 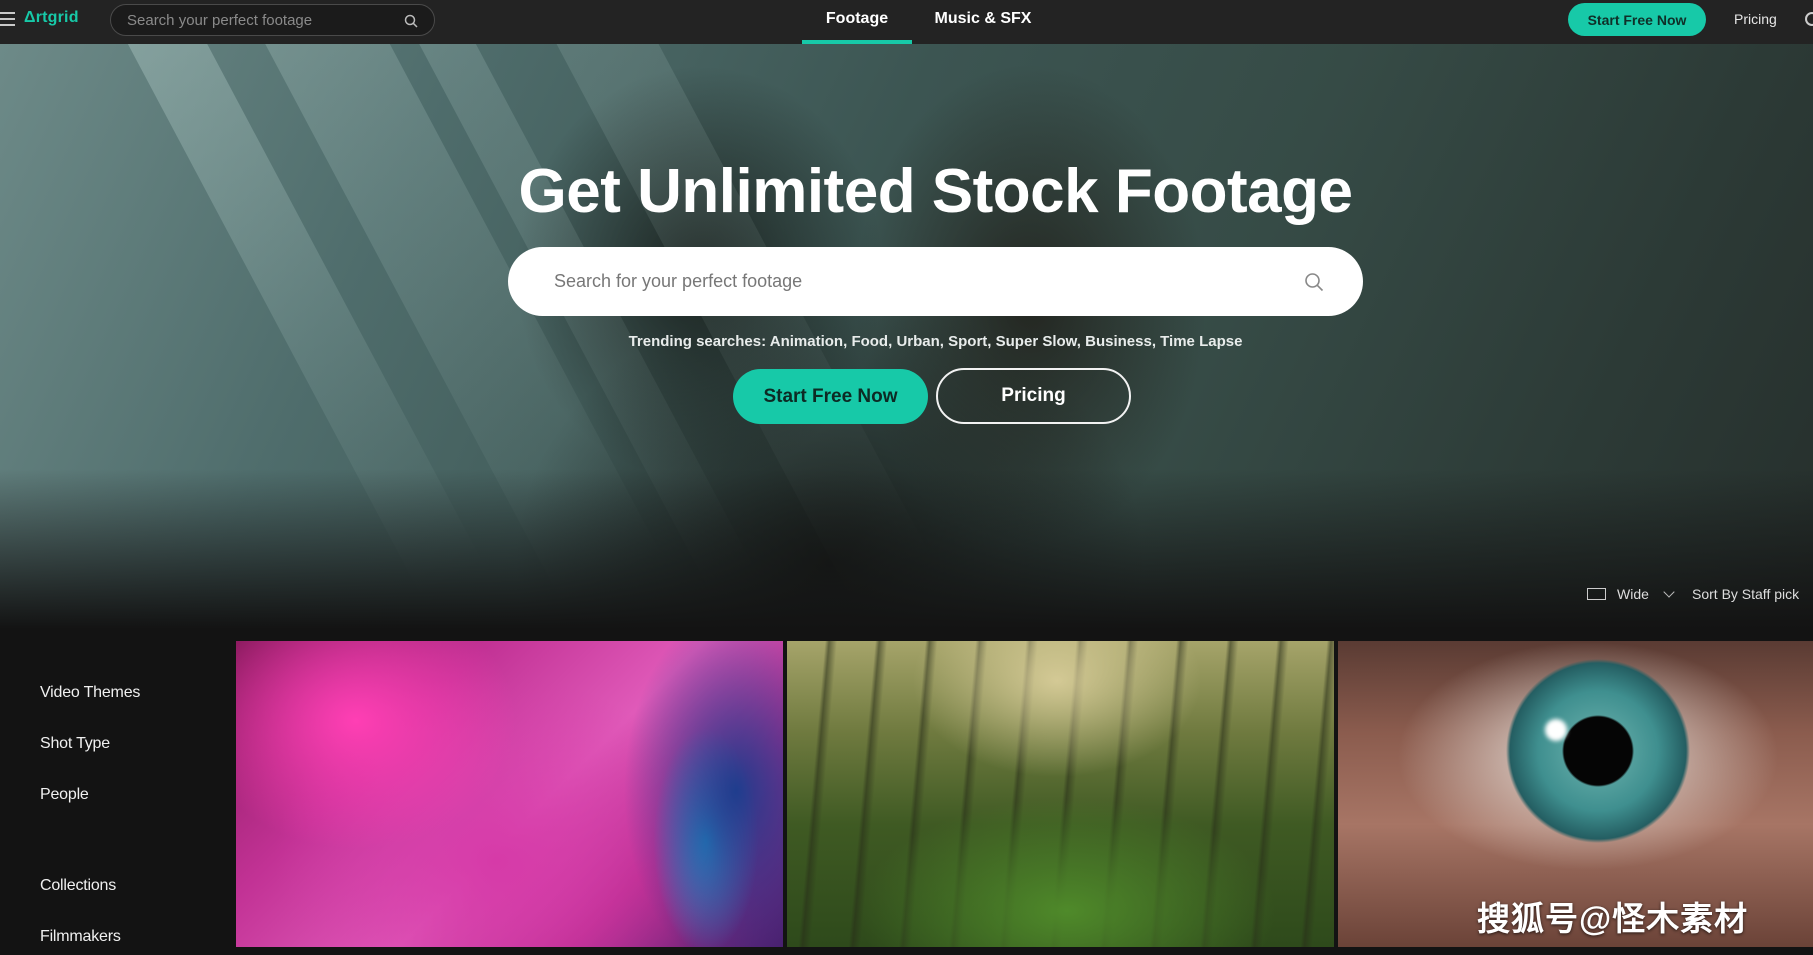 What do you see at coordinates (983, 22) in the screenshot?
I see `tab-music-sfx: Music & SFX` at bounding box center [983, 22].